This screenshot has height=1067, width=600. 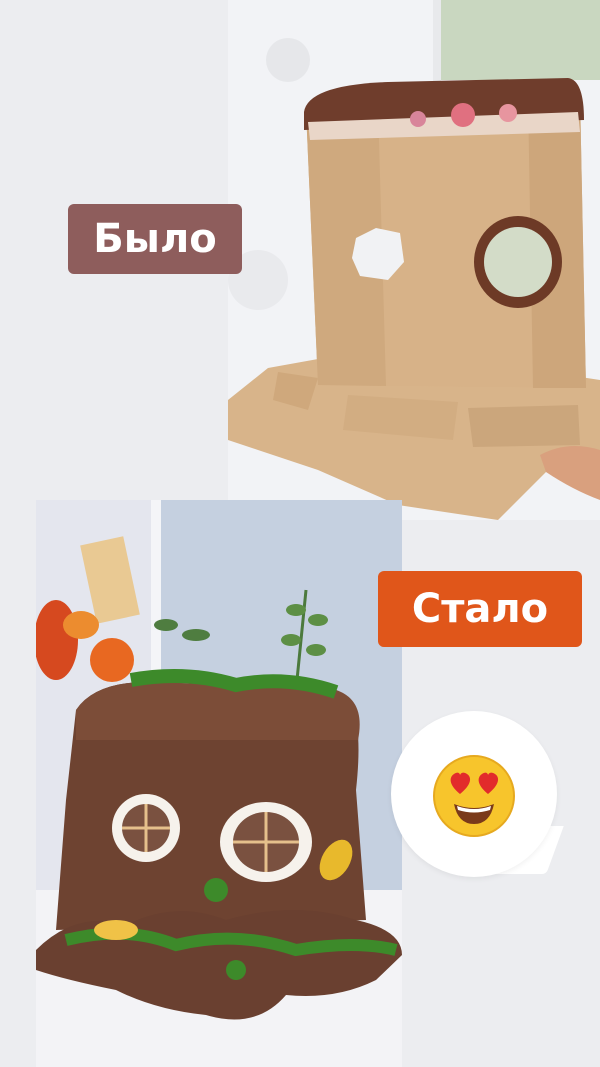 What do you see at coordinates (474, 796) in the screenshot?
I see `heart-eyes-face-icon` at bounding box center [474, 796].